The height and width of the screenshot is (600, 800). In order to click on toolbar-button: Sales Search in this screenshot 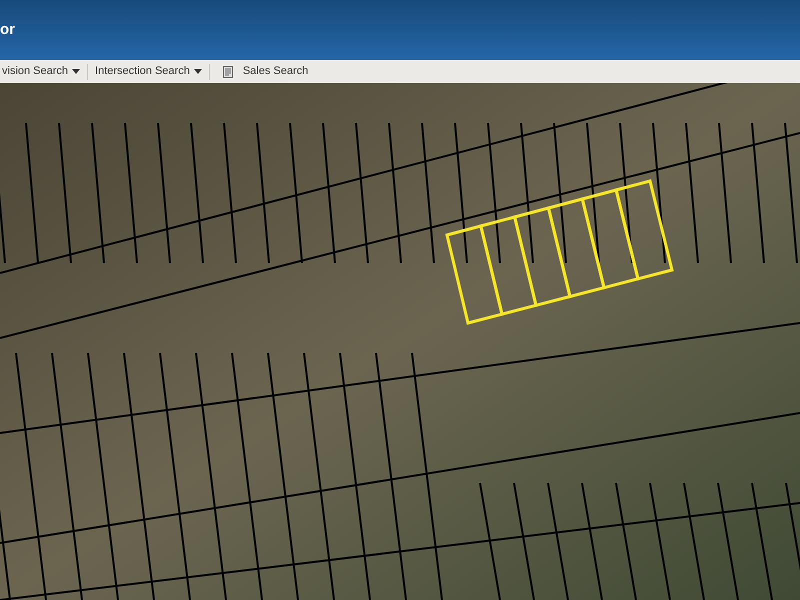, I will do `click(262, 71)`.